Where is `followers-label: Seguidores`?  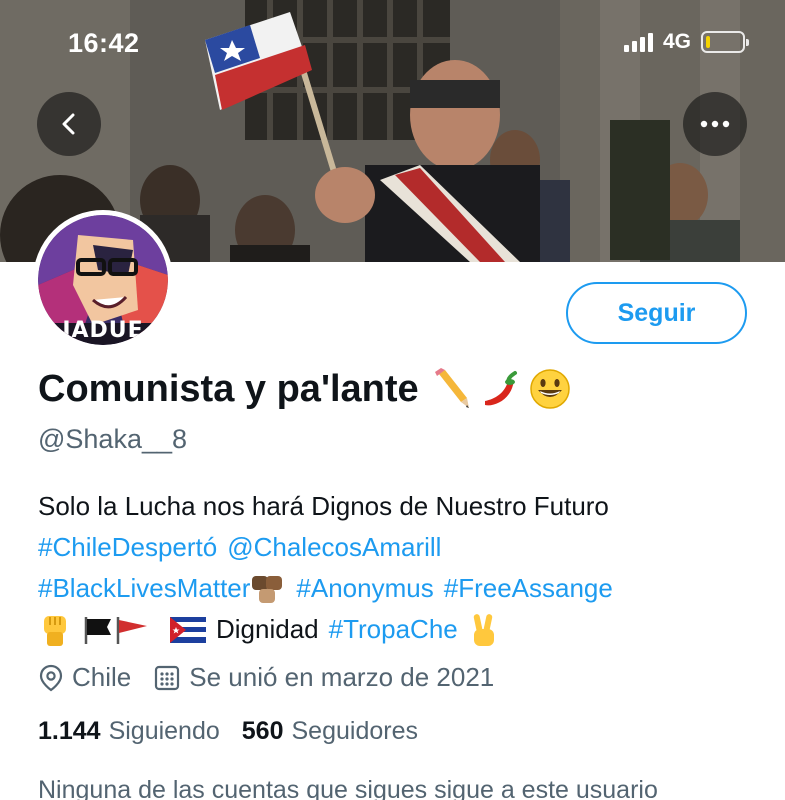
followers-label: Seguidores is located at coordinates (354, 731).